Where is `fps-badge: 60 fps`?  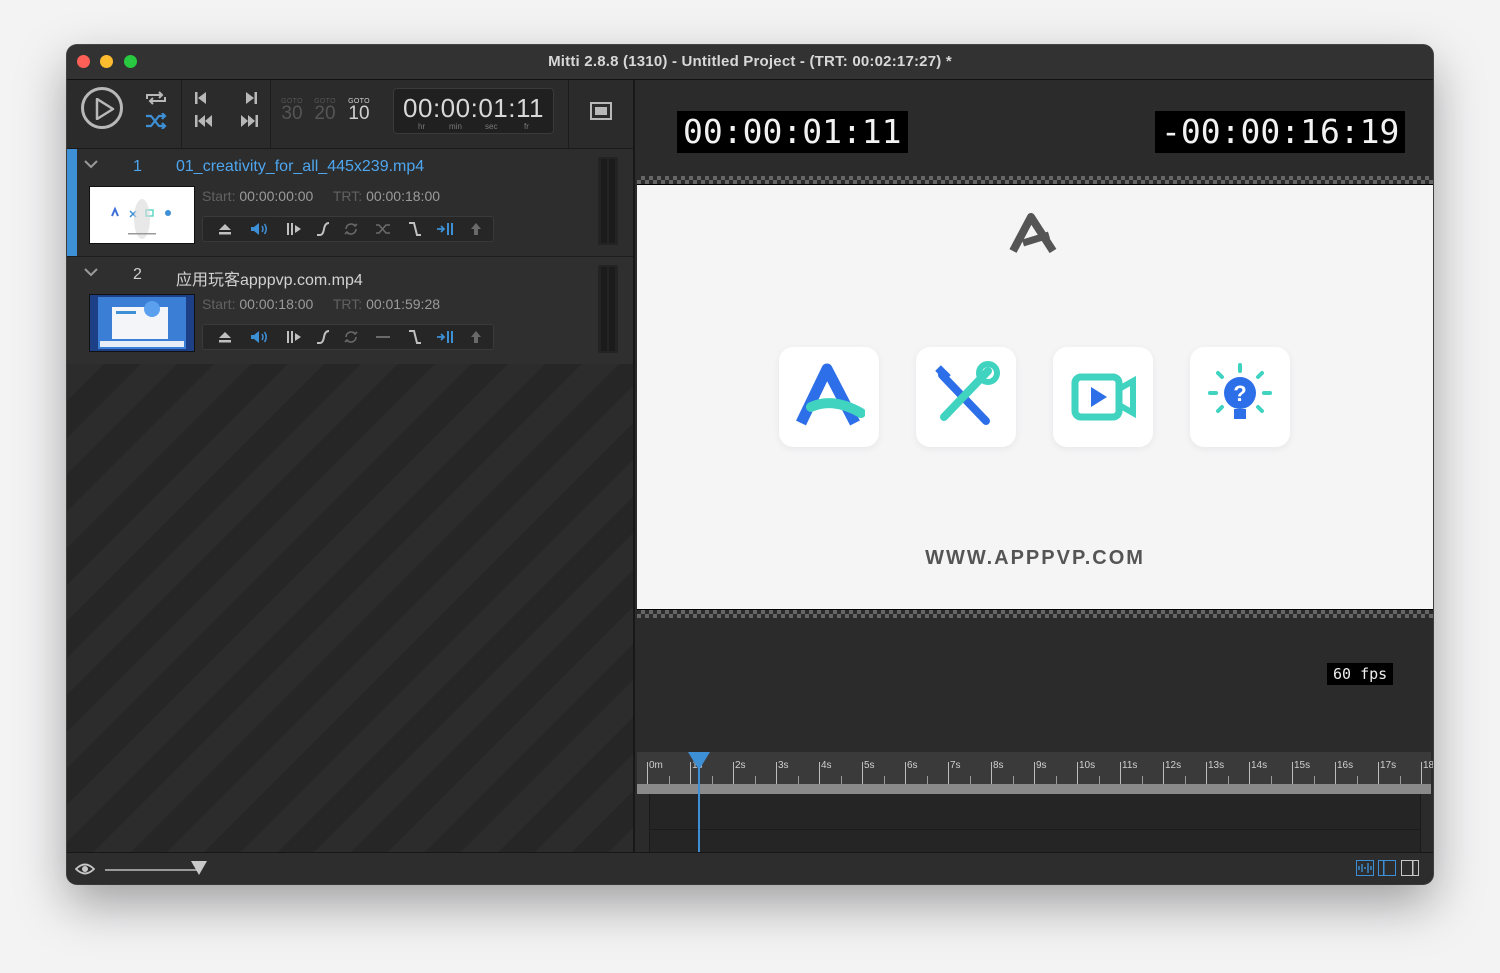 fps-badge: 60 fps is located at coordinates (1360, 674).